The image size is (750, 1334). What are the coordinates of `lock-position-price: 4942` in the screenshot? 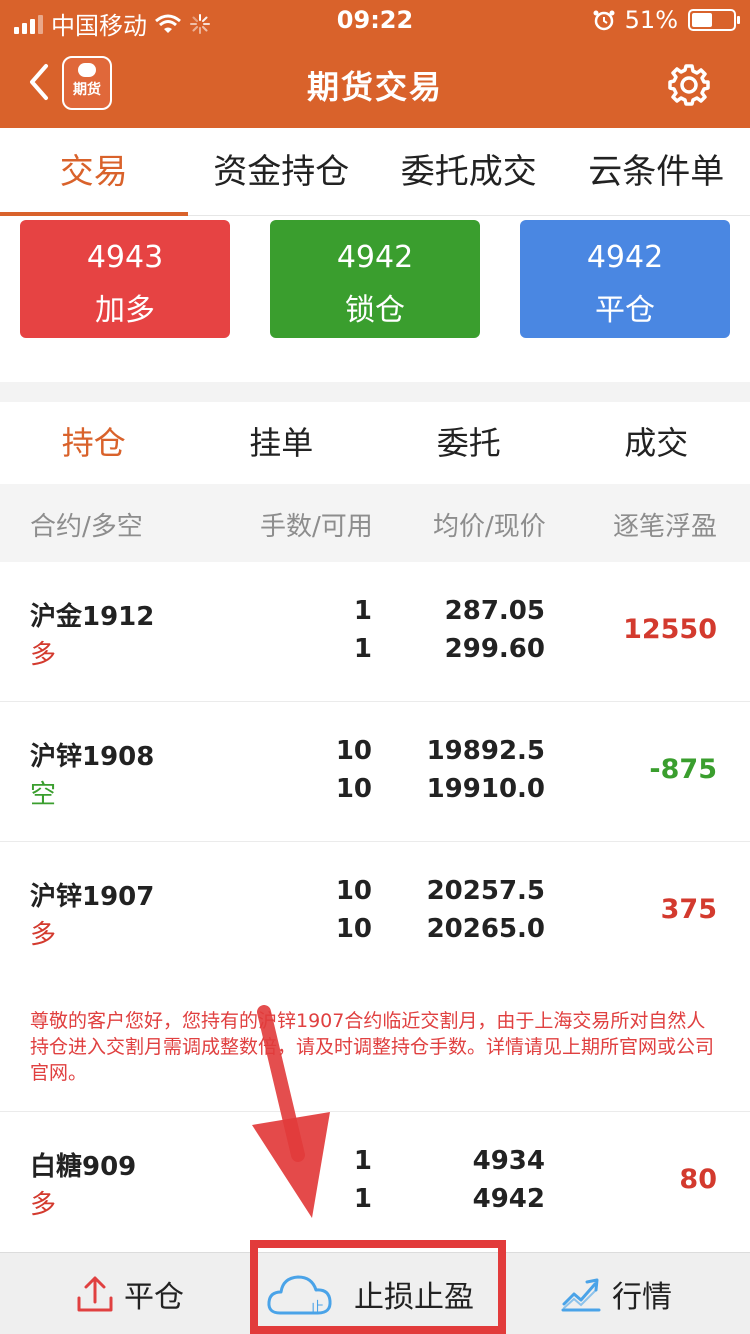 It's located at (375, 257).